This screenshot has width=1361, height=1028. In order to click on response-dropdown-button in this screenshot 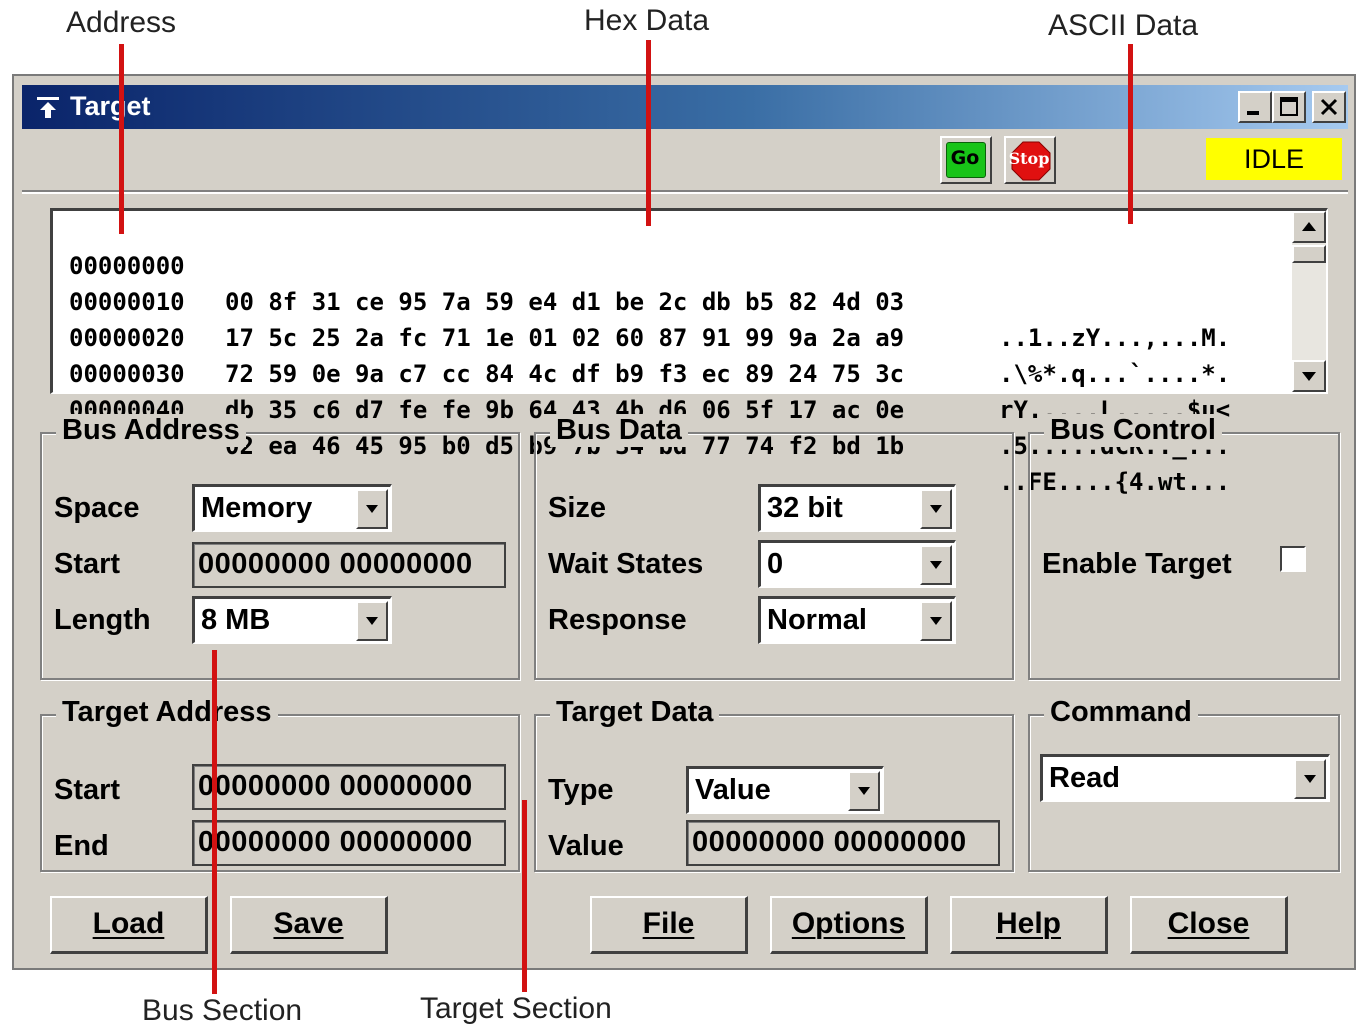, I will do `click(936, 621)`.